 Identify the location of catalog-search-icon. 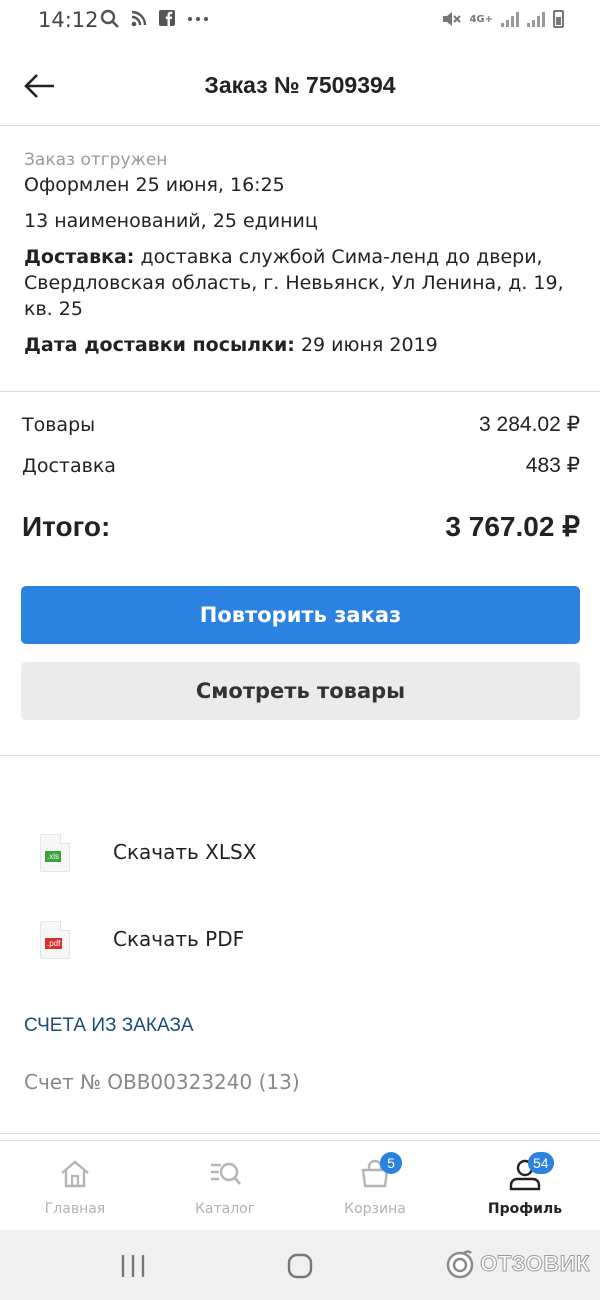
(226, 1173).